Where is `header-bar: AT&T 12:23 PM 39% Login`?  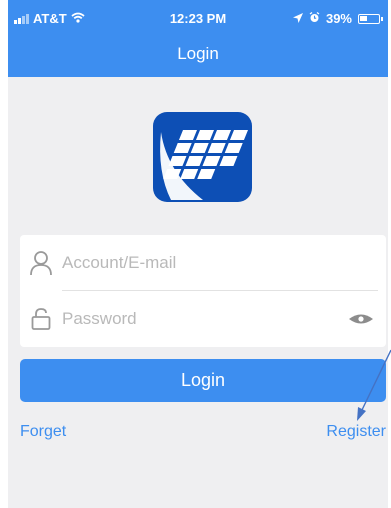 header-bar: AT&T 12:23 PM 39% Login is located at coordinates (198, 38).